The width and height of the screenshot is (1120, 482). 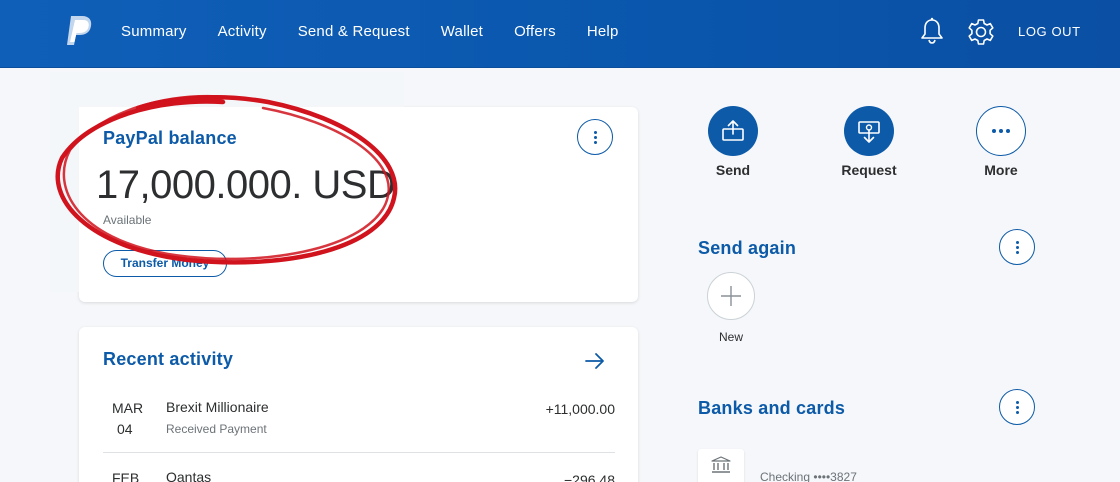 What do you see at coordinates (359, 475) in the screenshot?
I see `activity-row: FEB Qantas −296.48` at bounding box center [359, 475].